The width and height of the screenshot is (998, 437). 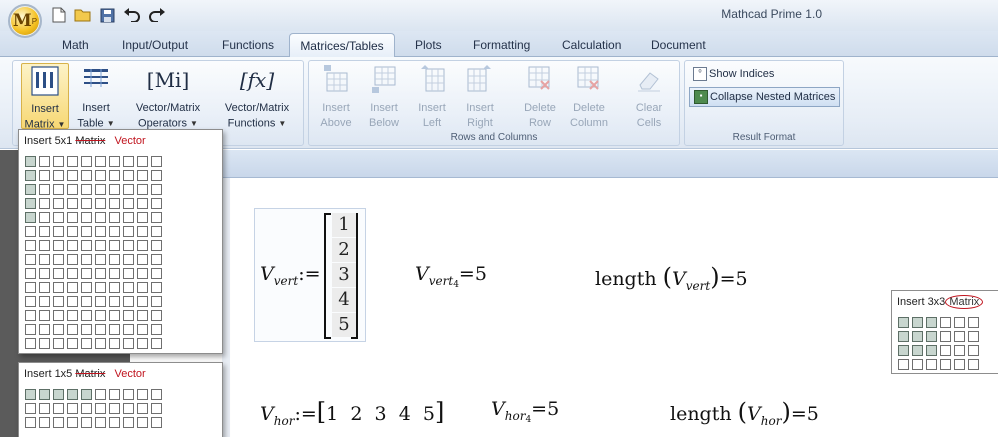 I want to click on vhor-index-expression: Vhor4=5, so click(x=525, y=411).